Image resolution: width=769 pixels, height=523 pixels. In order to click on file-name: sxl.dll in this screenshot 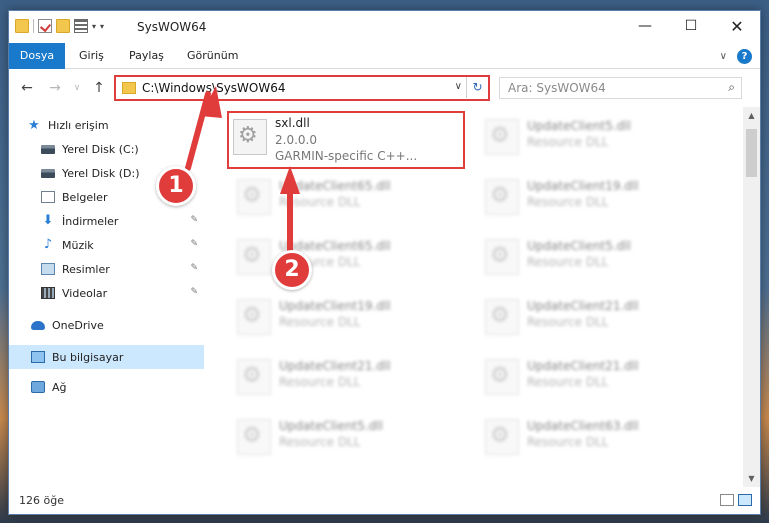, I will do `click(292, 123)`.